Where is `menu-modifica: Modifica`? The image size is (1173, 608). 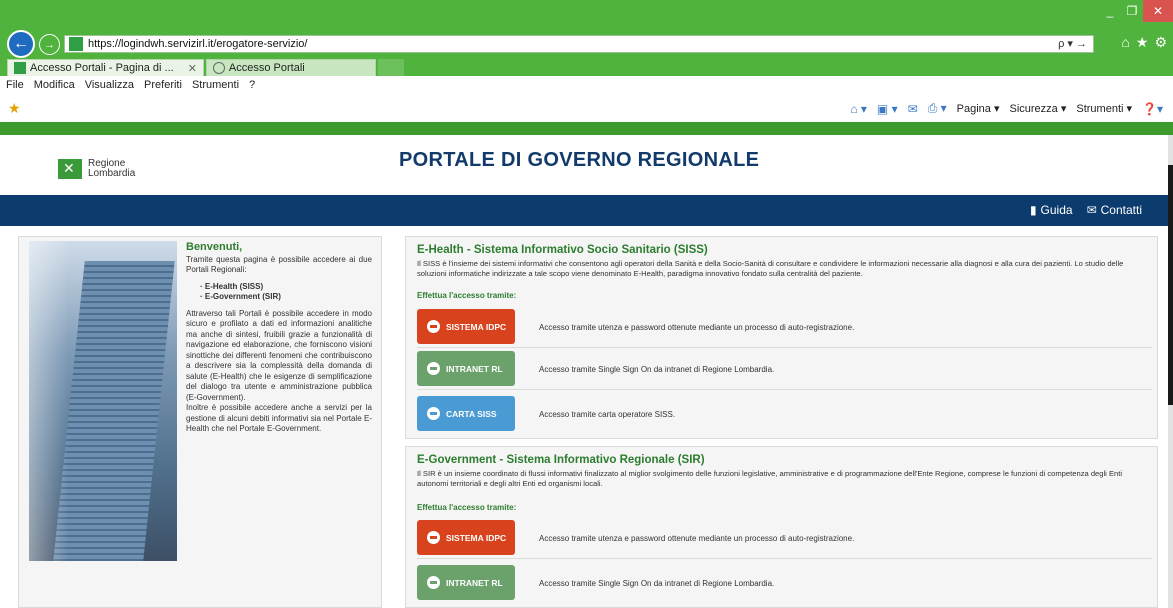
menu-modifica: Modifica is located at coordinates (54, 85).